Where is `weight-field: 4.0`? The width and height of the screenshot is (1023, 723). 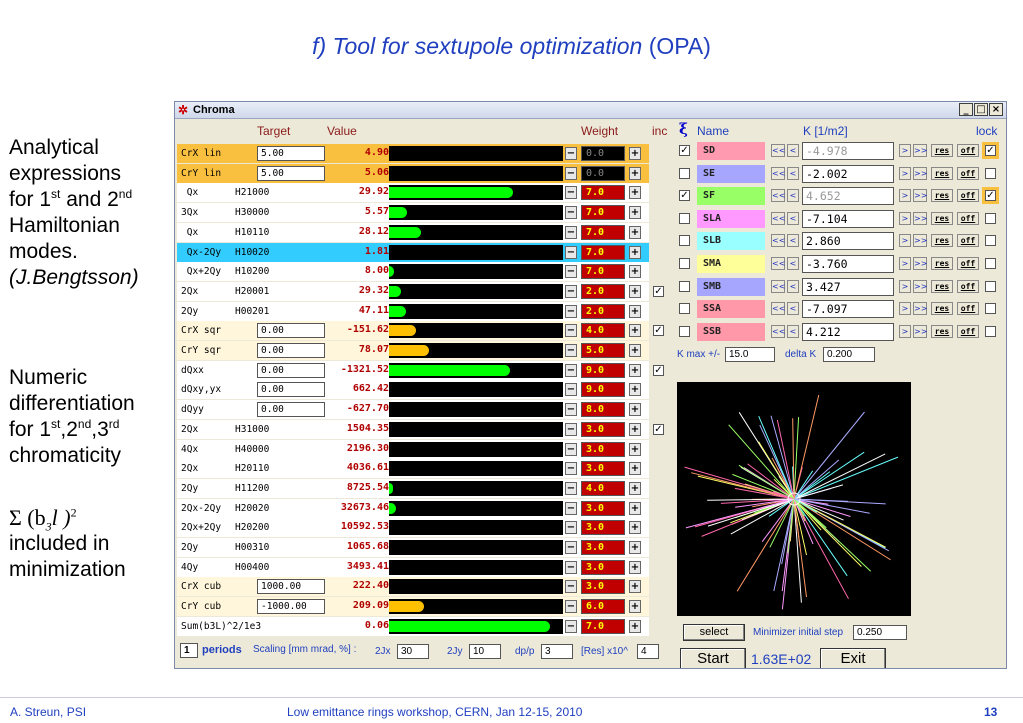 weight-field: 4.0 is located at coordinates (603, 488).